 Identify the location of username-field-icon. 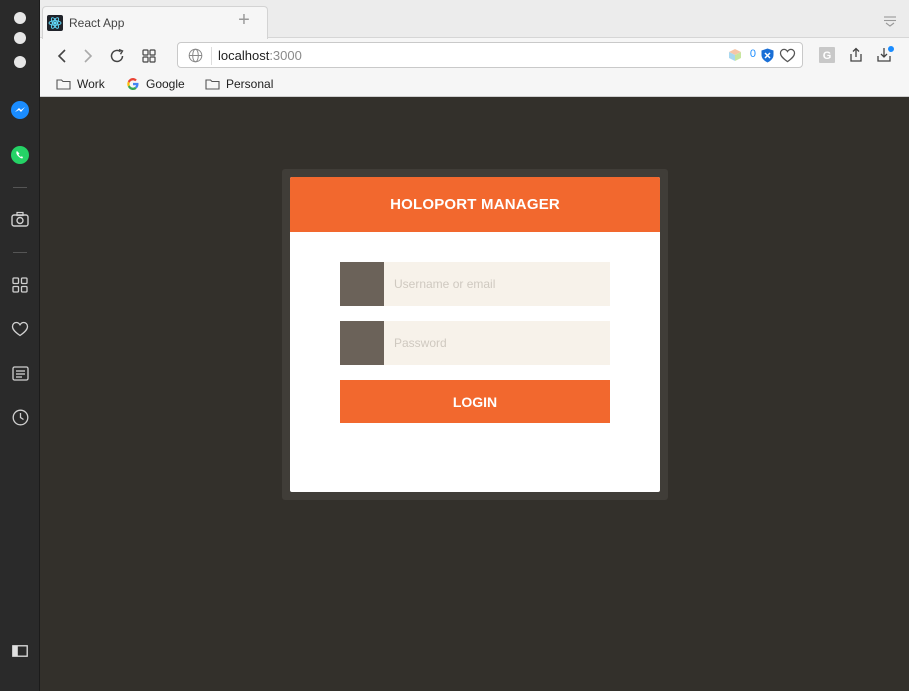
(362, 284).